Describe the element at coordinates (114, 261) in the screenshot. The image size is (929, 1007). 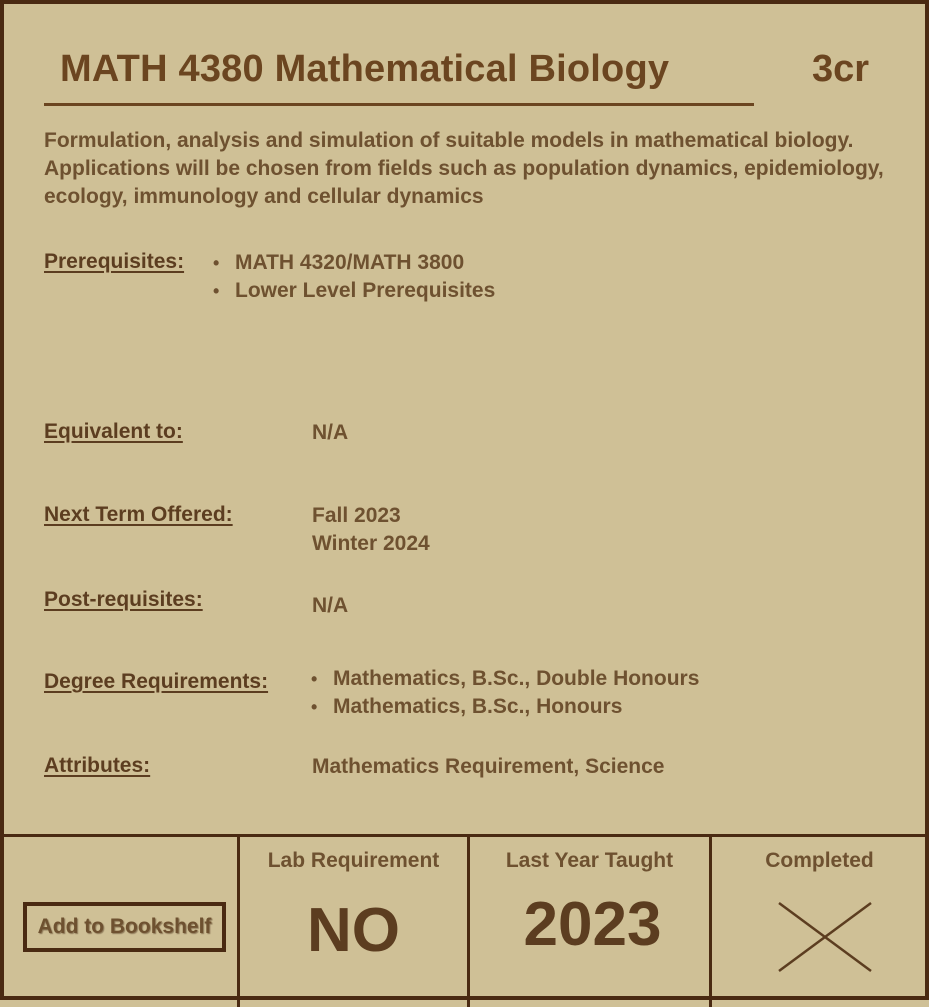
I see `prerequisites-label: Prerequisites:` at that location.